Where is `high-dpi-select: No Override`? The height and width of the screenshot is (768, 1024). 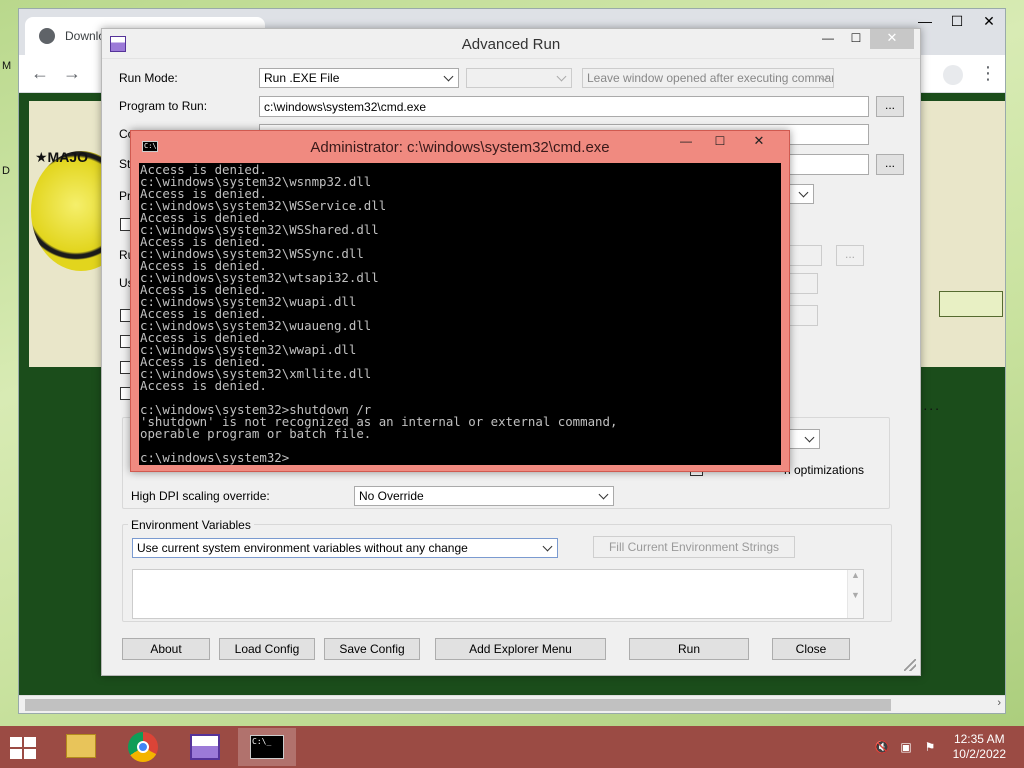
high-dpi-select: No Override is located at coordinates (484, 496).